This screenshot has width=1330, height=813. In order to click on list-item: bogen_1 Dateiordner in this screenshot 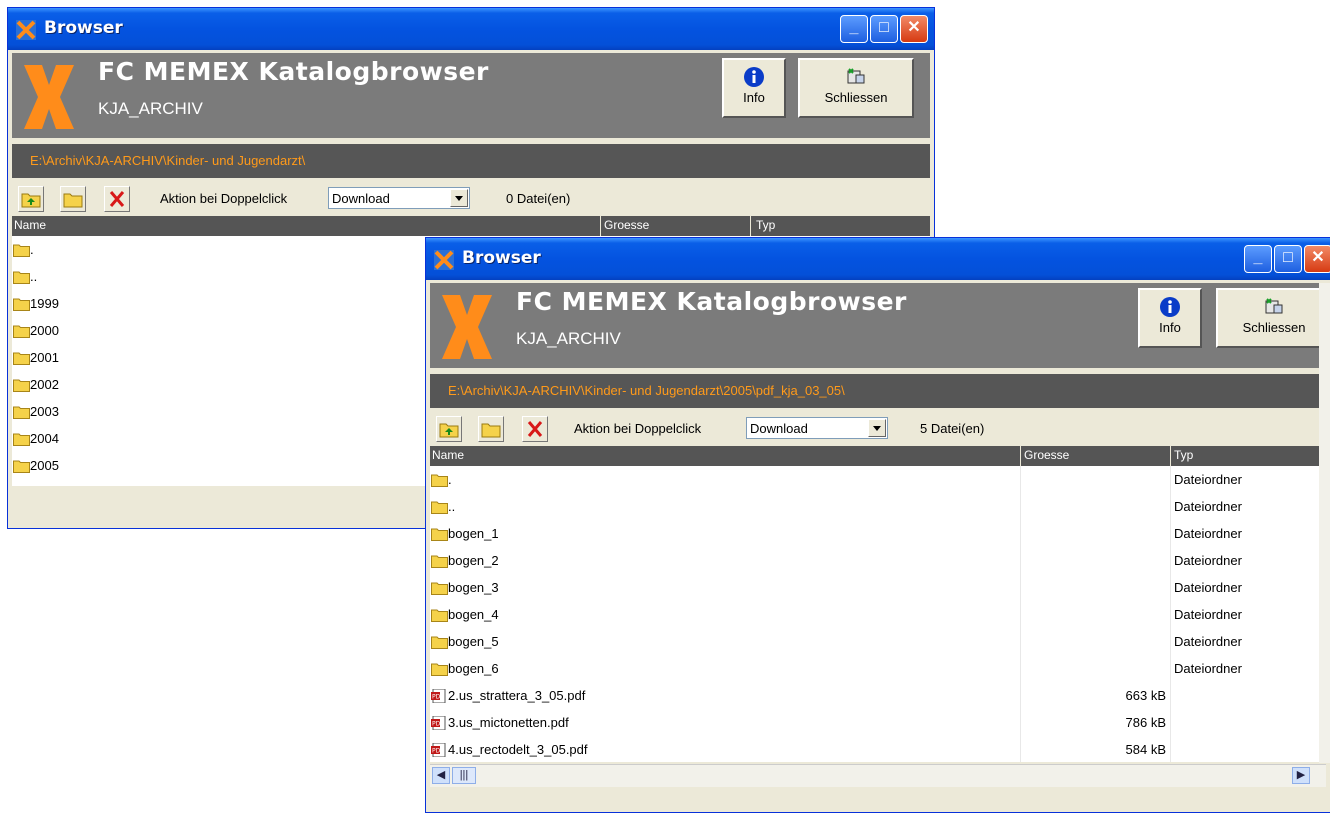, I will do `click(875, 535)`.